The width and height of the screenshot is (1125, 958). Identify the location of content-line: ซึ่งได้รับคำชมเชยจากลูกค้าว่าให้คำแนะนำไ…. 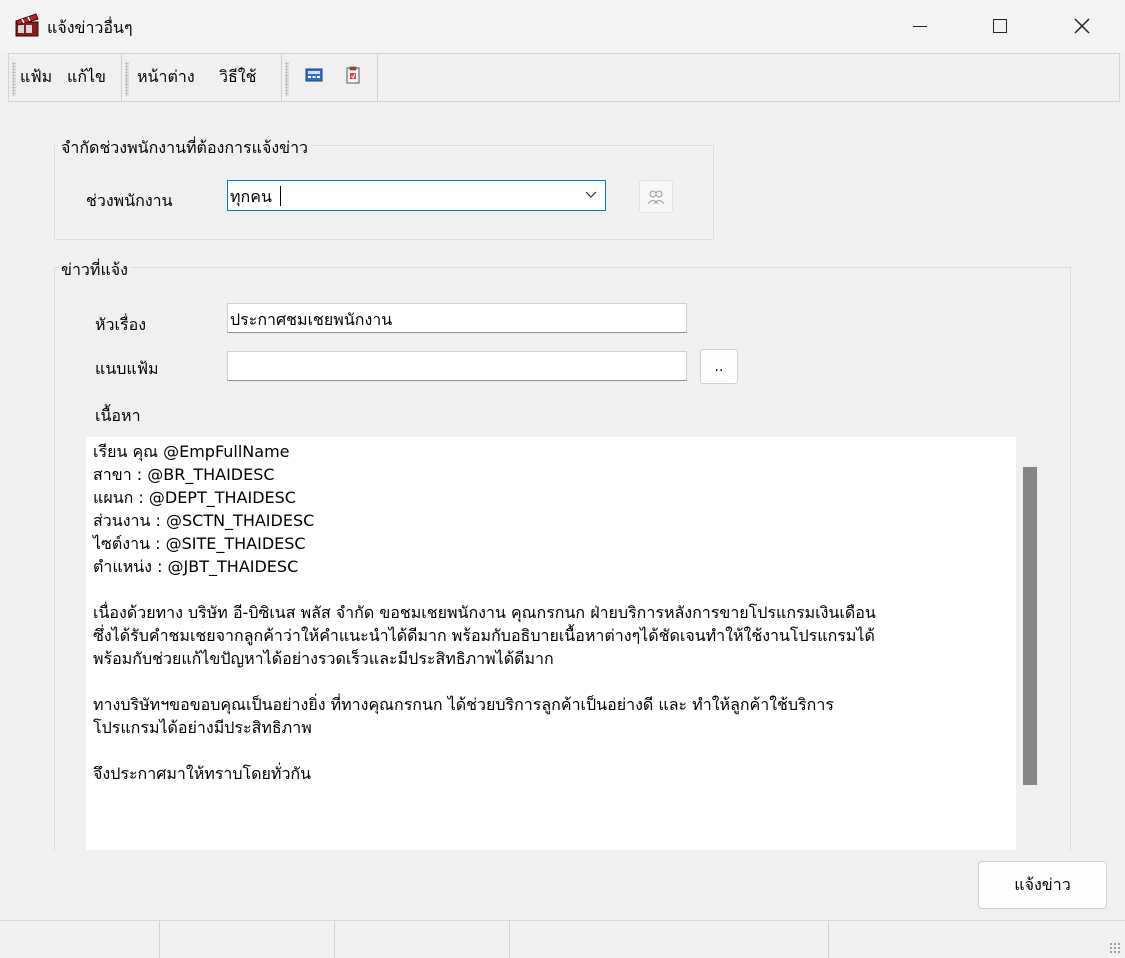
(484, 635).